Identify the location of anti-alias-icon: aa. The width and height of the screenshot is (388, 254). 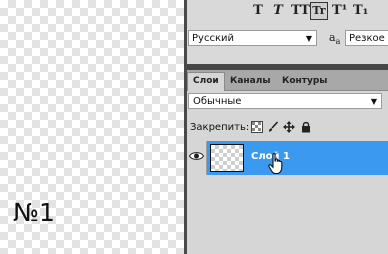
(335, 39).